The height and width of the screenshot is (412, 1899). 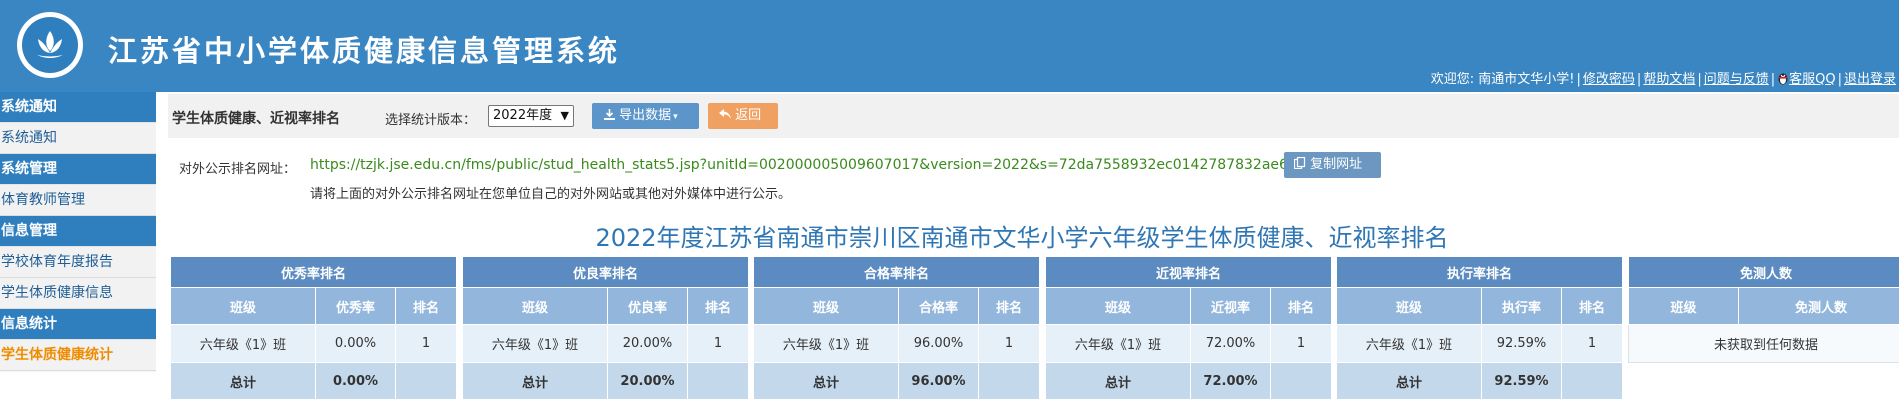 I want to click on total-rate: 0.00%, so click(x=355, y=381).